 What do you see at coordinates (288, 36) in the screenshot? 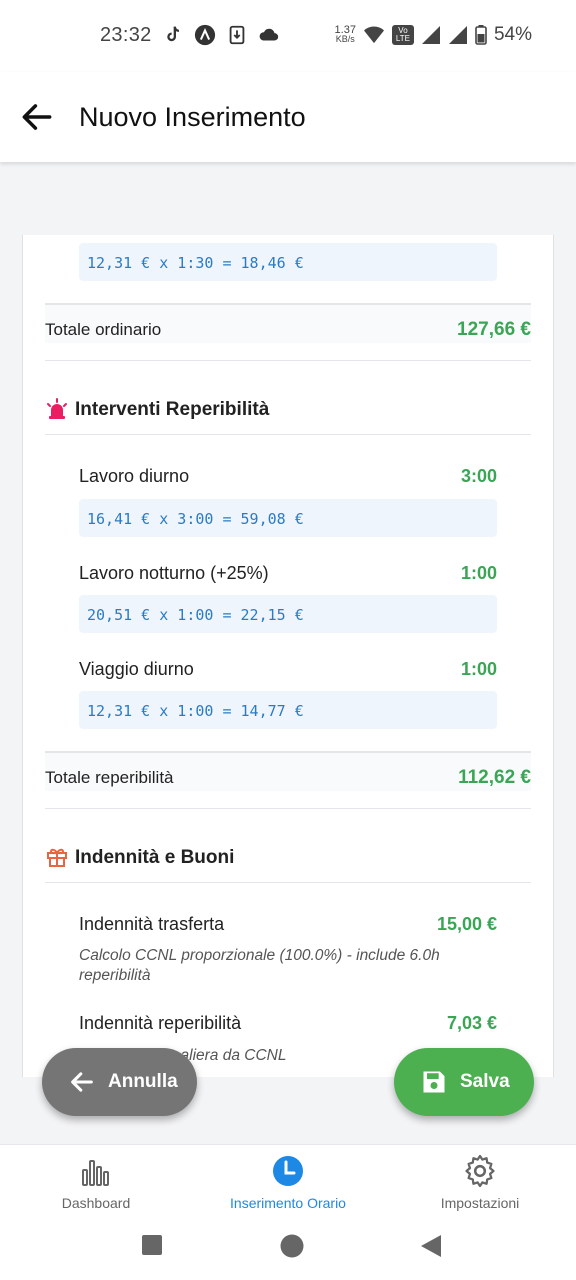
I see `status-bar: 23:32 1.37 KB/s Vo LTE 54%` at bounding box center [288, 36].